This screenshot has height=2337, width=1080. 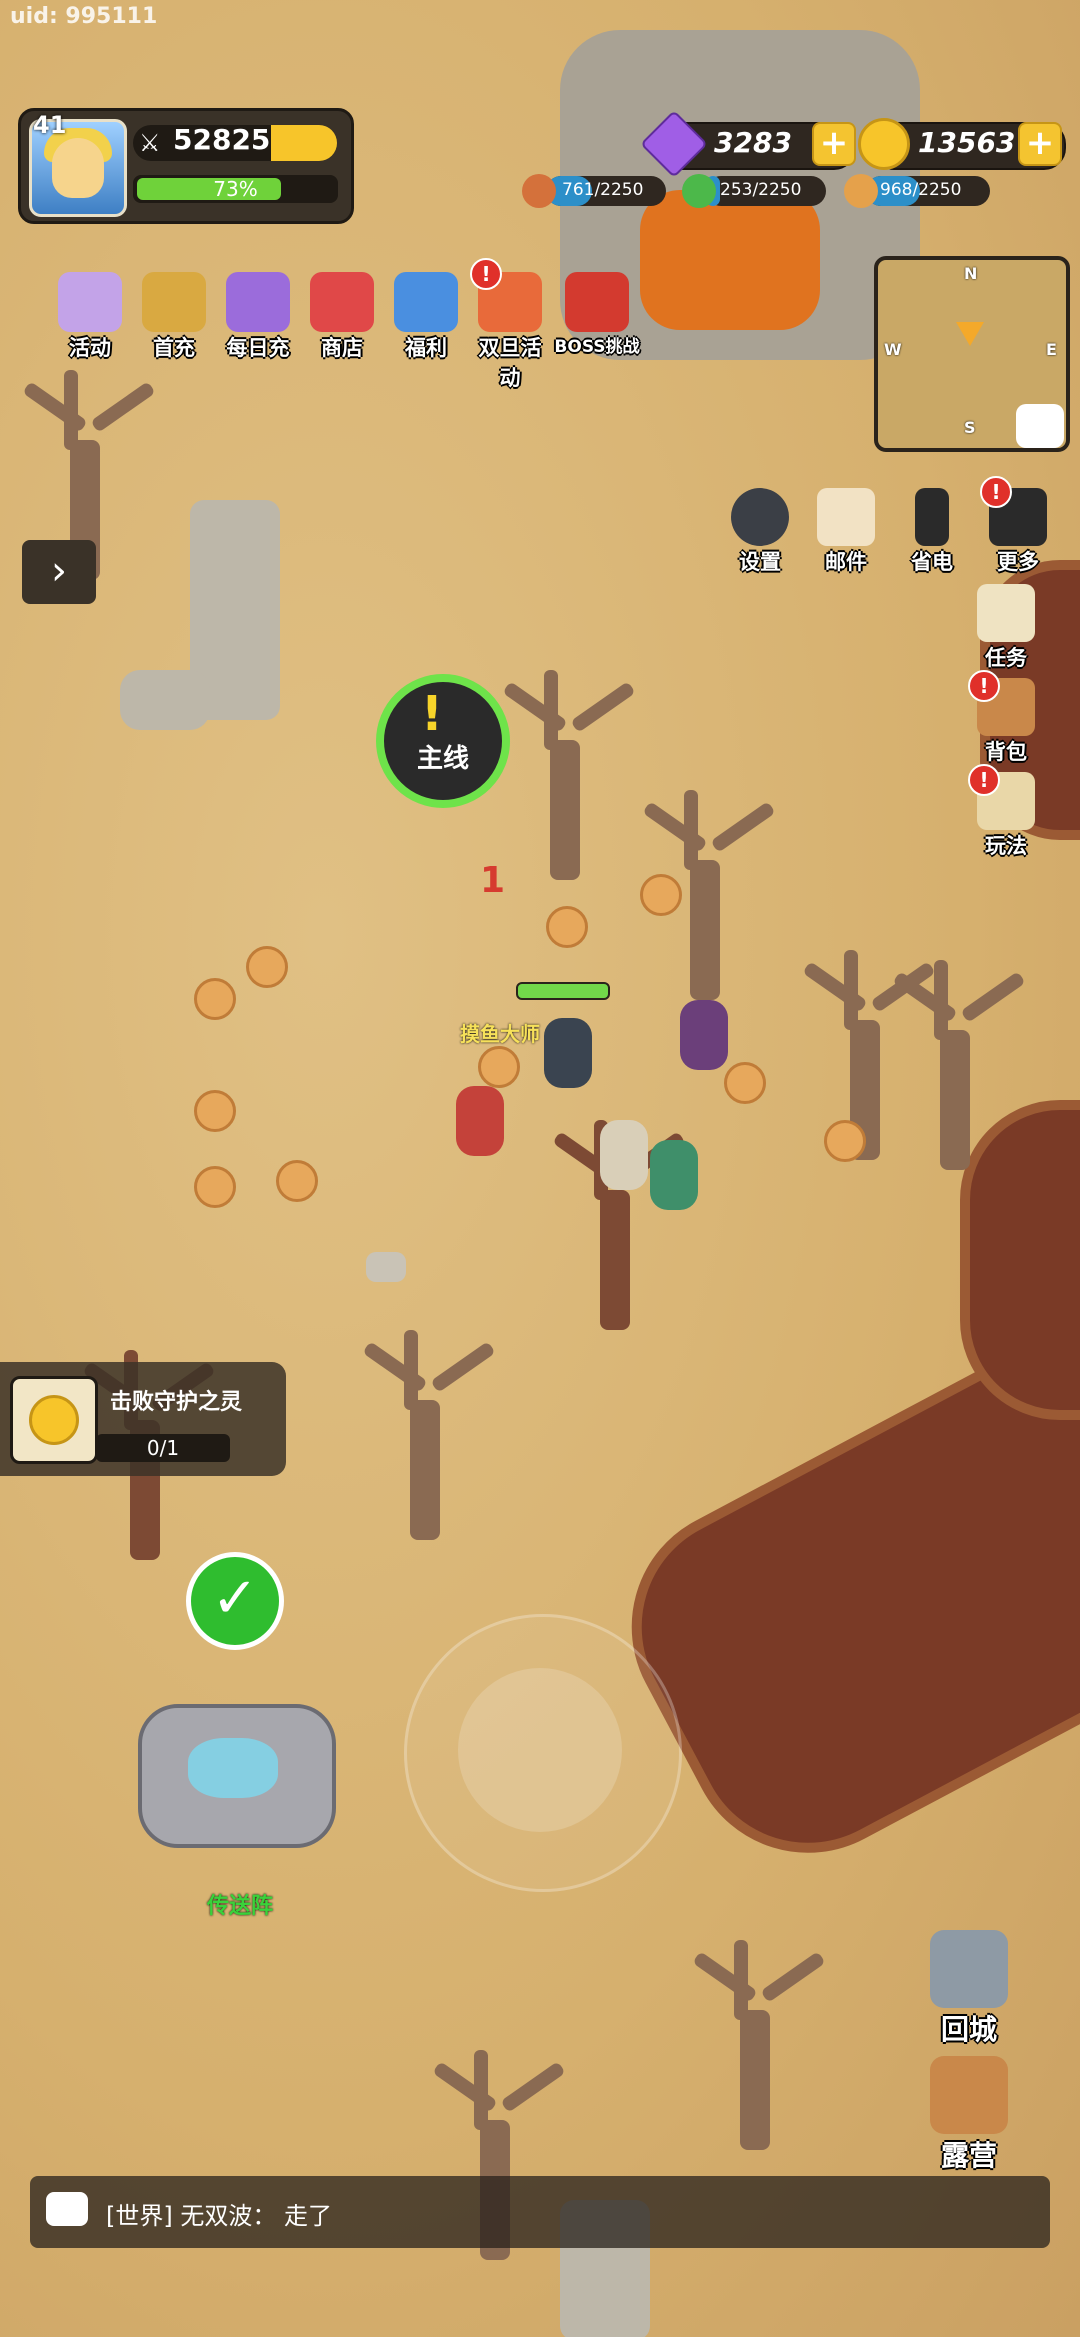 I want to click on ore-resource, so click(x=386, y=1267).